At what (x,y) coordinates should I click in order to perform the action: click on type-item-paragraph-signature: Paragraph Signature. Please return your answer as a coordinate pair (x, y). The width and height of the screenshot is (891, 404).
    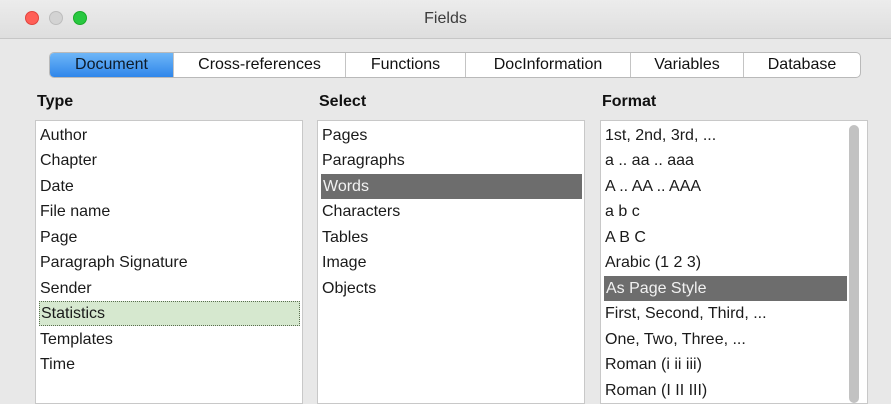
    Looking at the image, I should click on (114, 262).